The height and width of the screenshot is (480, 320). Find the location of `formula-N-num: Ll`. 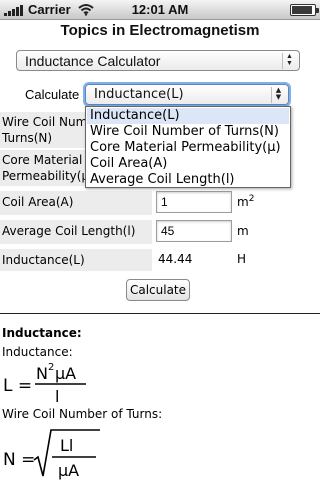

formula-N-num: Ll is located at coordinates (66, 445).